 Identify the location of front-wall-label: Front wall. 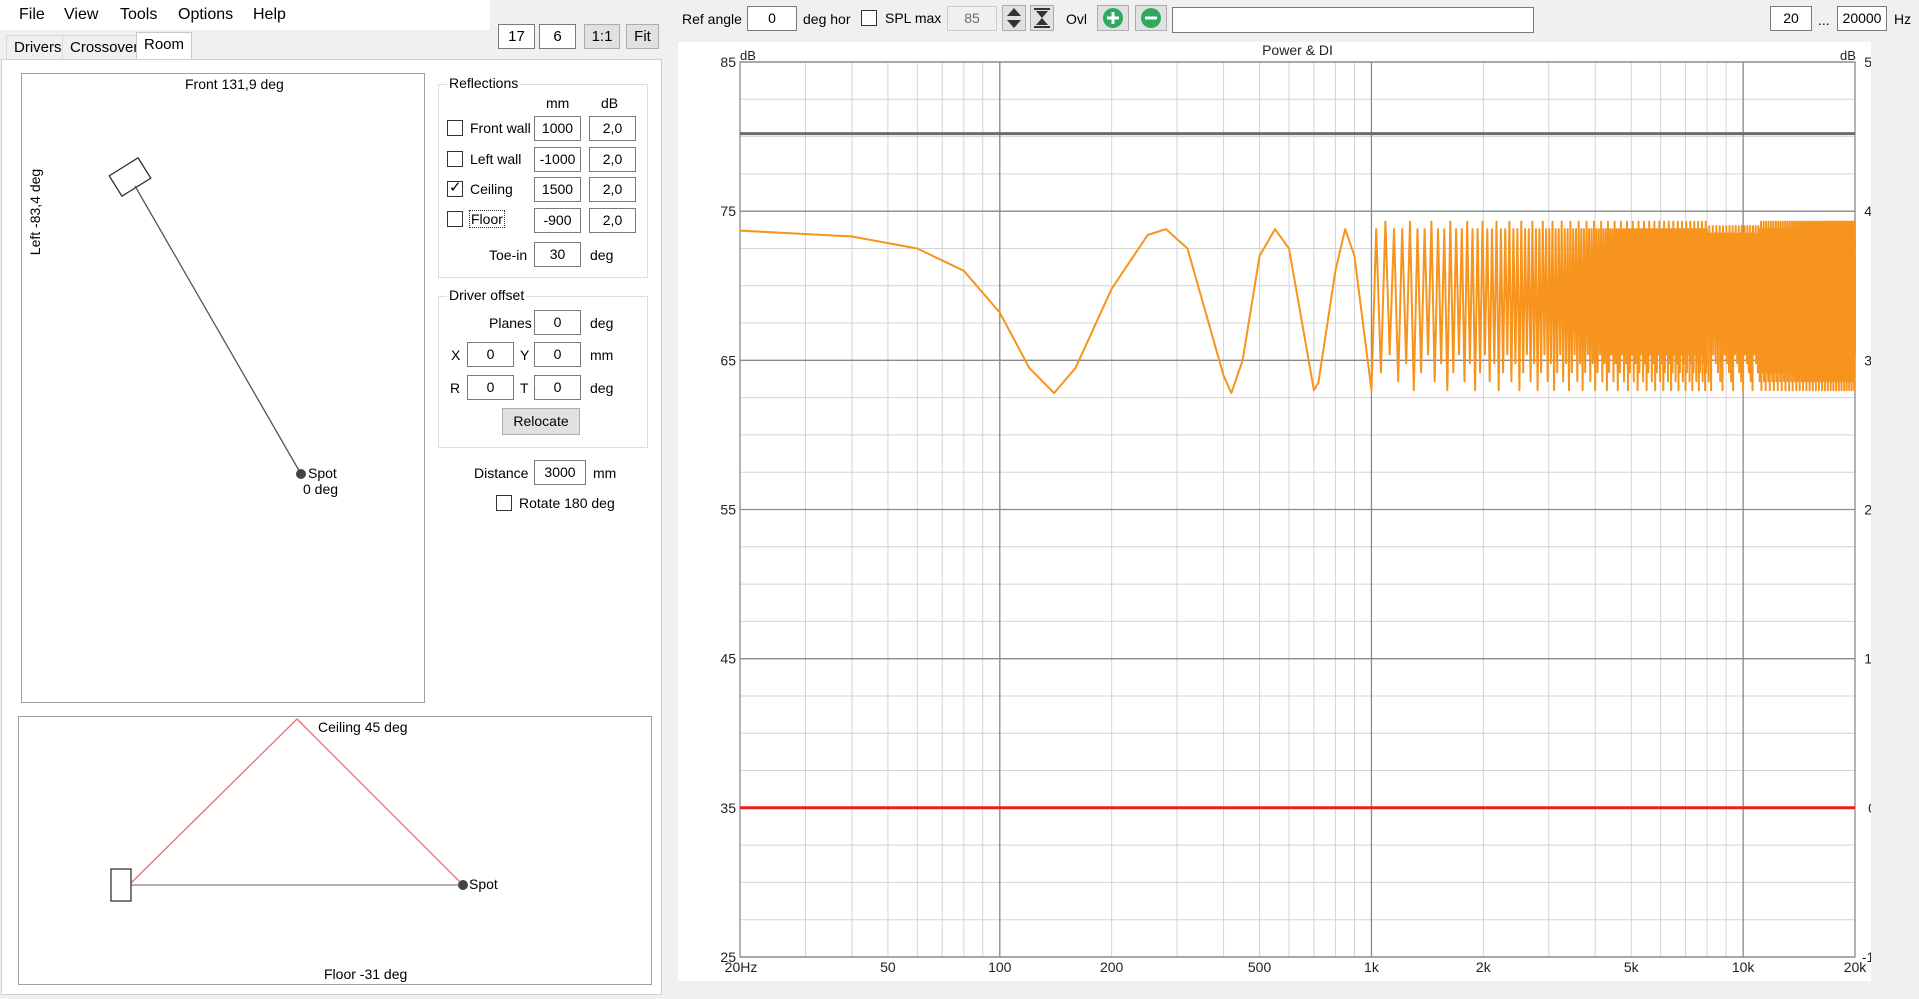
(500, 128).